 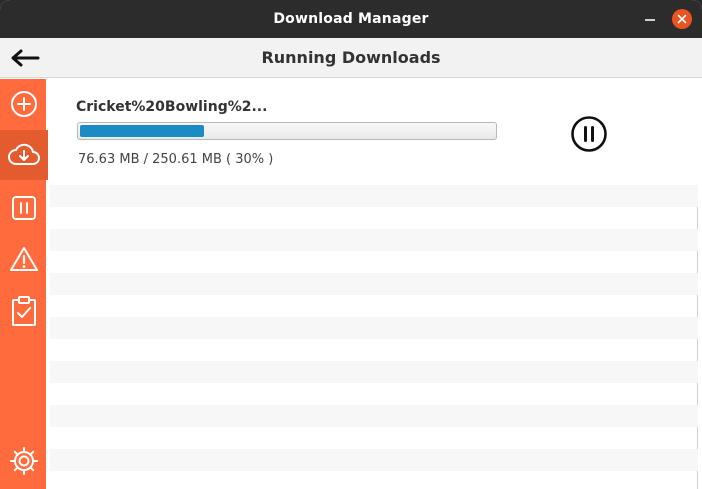 I want to click on add-icon, so click(x=24, y=104).